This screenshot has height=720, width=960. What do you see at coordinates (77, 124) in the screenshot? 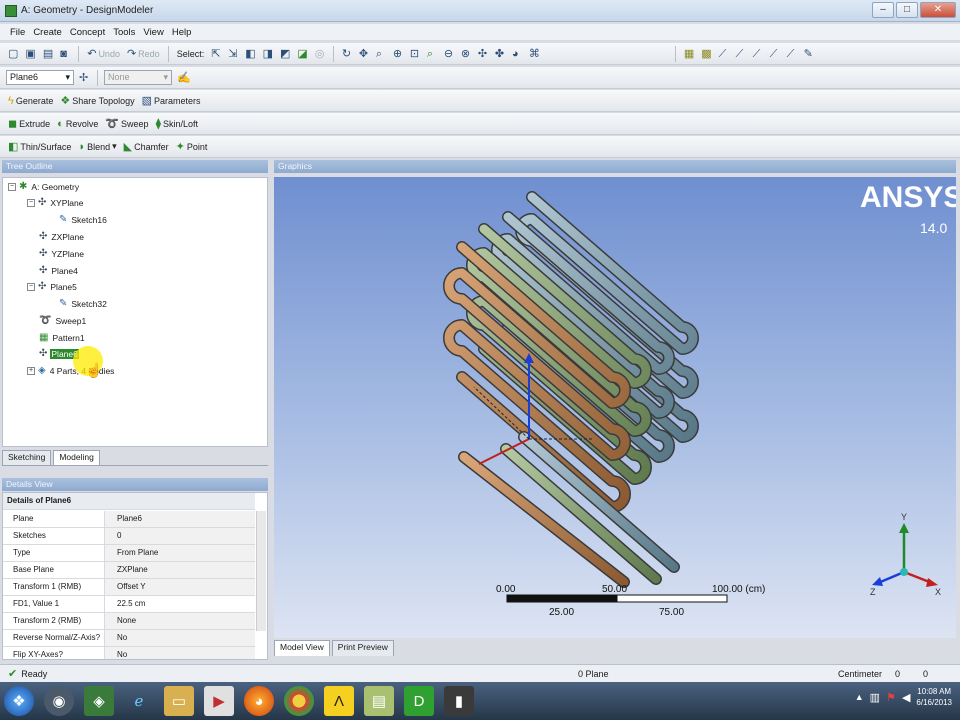
I see `revolve-button: ◐ Revolve` at bounding box center [77, 124].